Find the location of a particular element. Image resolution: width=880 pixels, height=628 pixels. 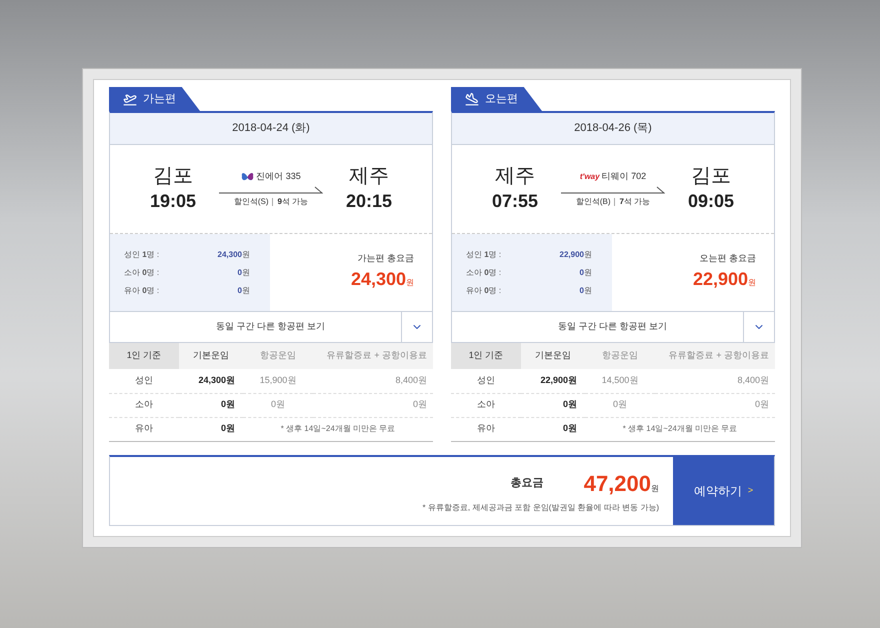

fare-note: * 유류할증료, 제세공과금 포함 운임(발권일 환율에 따라 변동 가능) is located at coordinates (540, 508).